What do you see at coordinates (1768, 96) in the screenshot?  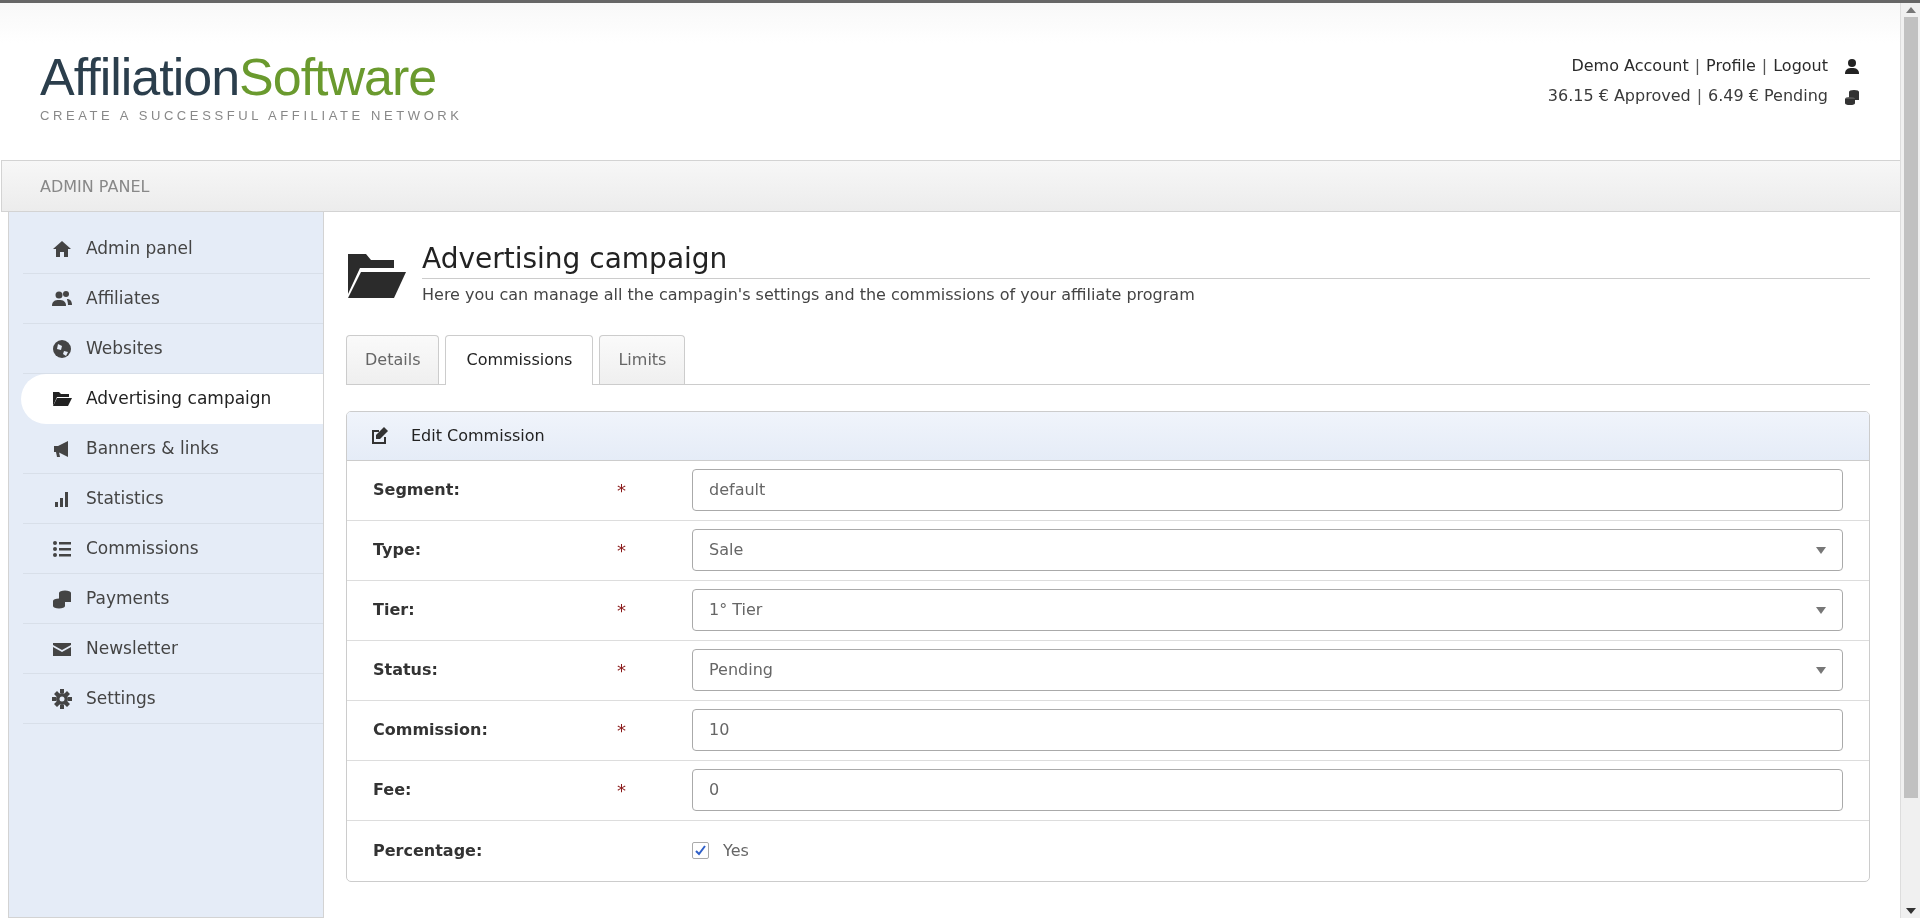 I see `balance-text: 6.49 € Pending` at bounding box center [1768, 96].